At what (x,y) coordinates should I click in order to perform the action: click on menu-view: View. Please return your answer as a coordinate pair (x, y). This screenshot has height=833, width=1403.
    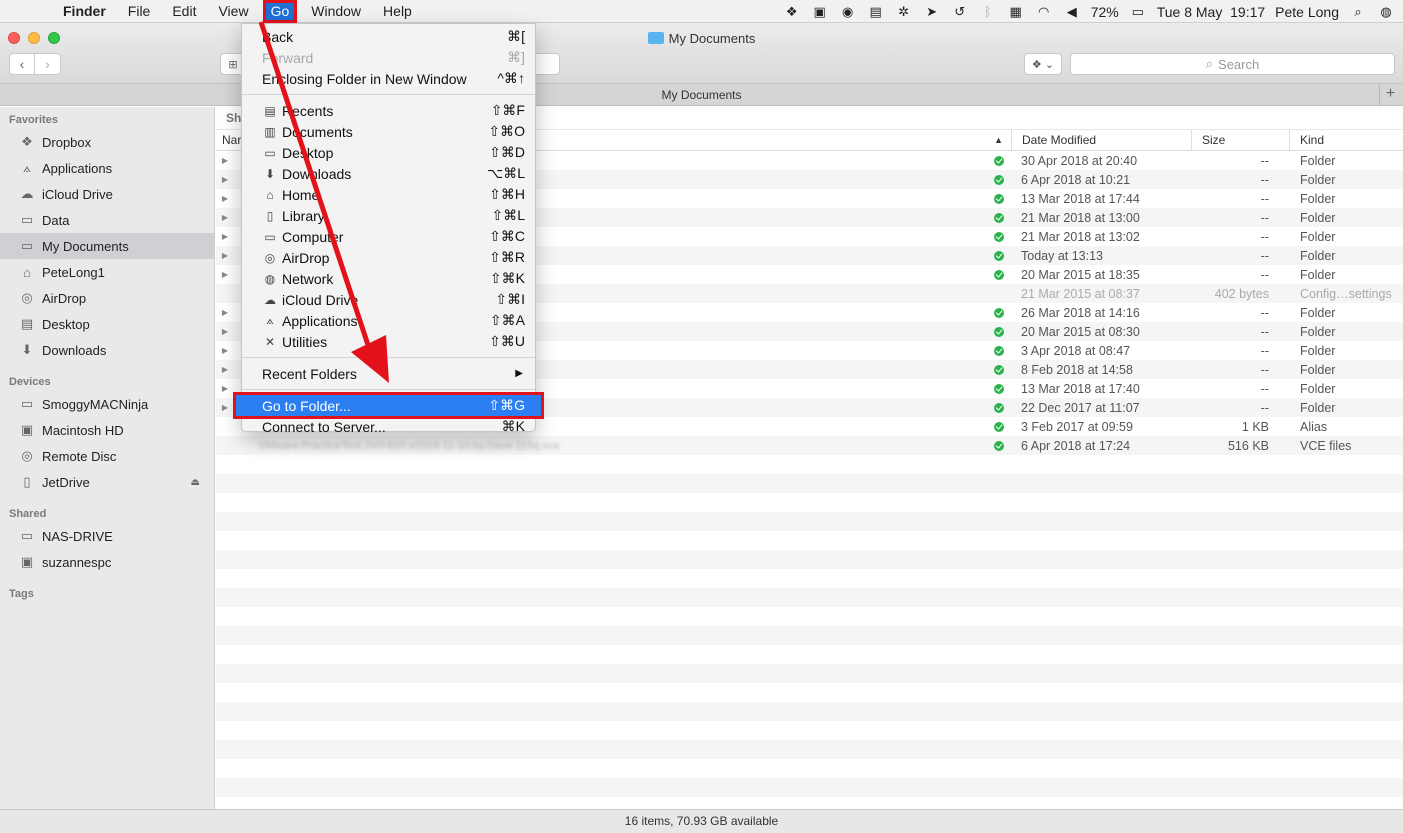
    Looking at the image, I should click on (233, 11).